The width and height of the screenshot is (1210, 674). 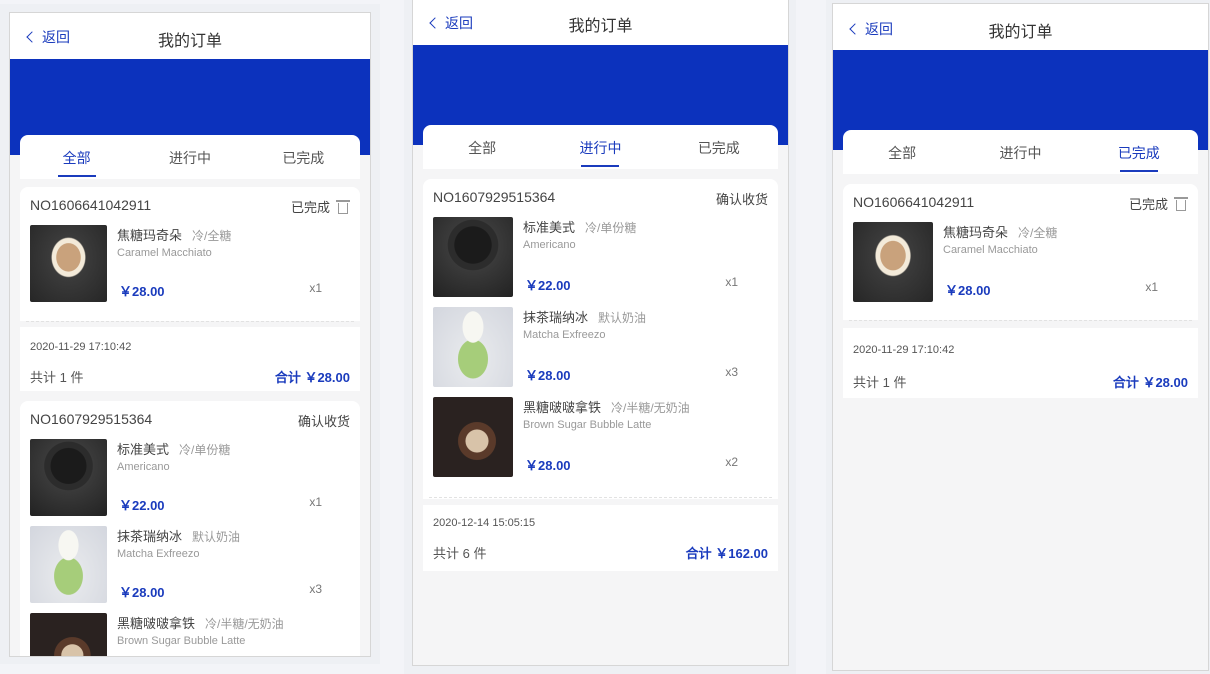 What do you see at coordinates (731, 462) in the screenshot?
I see `product-quantity: x2` at bounding box center [731, 462].